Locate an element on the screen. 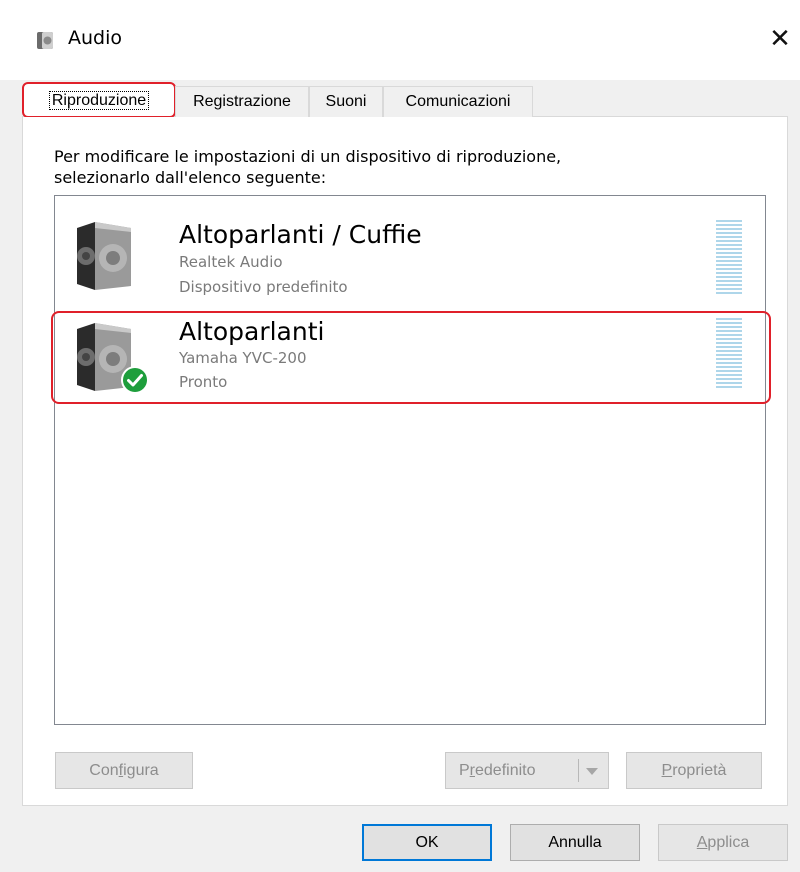 The height and width of the screenshot is (872, 800). set-default-button: Predefinito is located at coordinates (527, 770).